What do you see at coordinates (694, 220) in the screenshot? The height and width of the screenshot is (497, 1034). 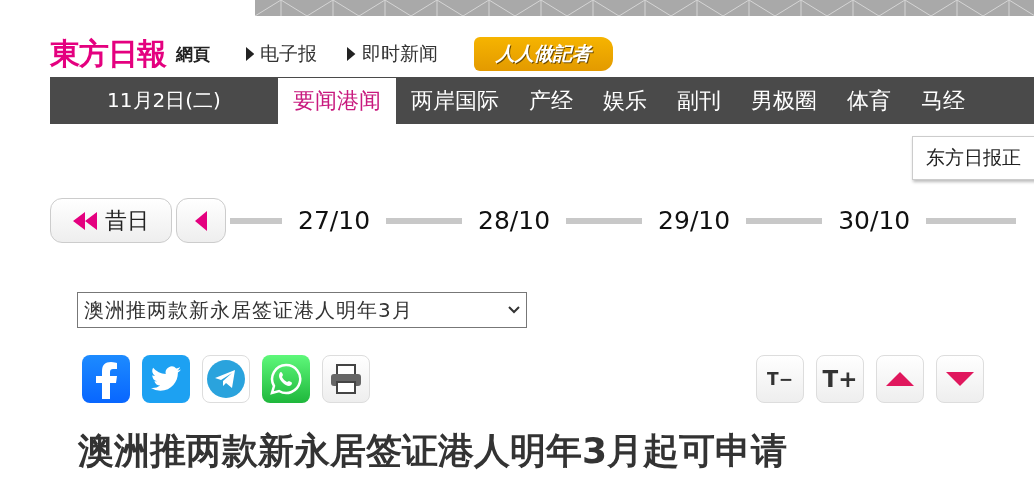 I see `date-link: 29/10` at bounding box center [694, 220].